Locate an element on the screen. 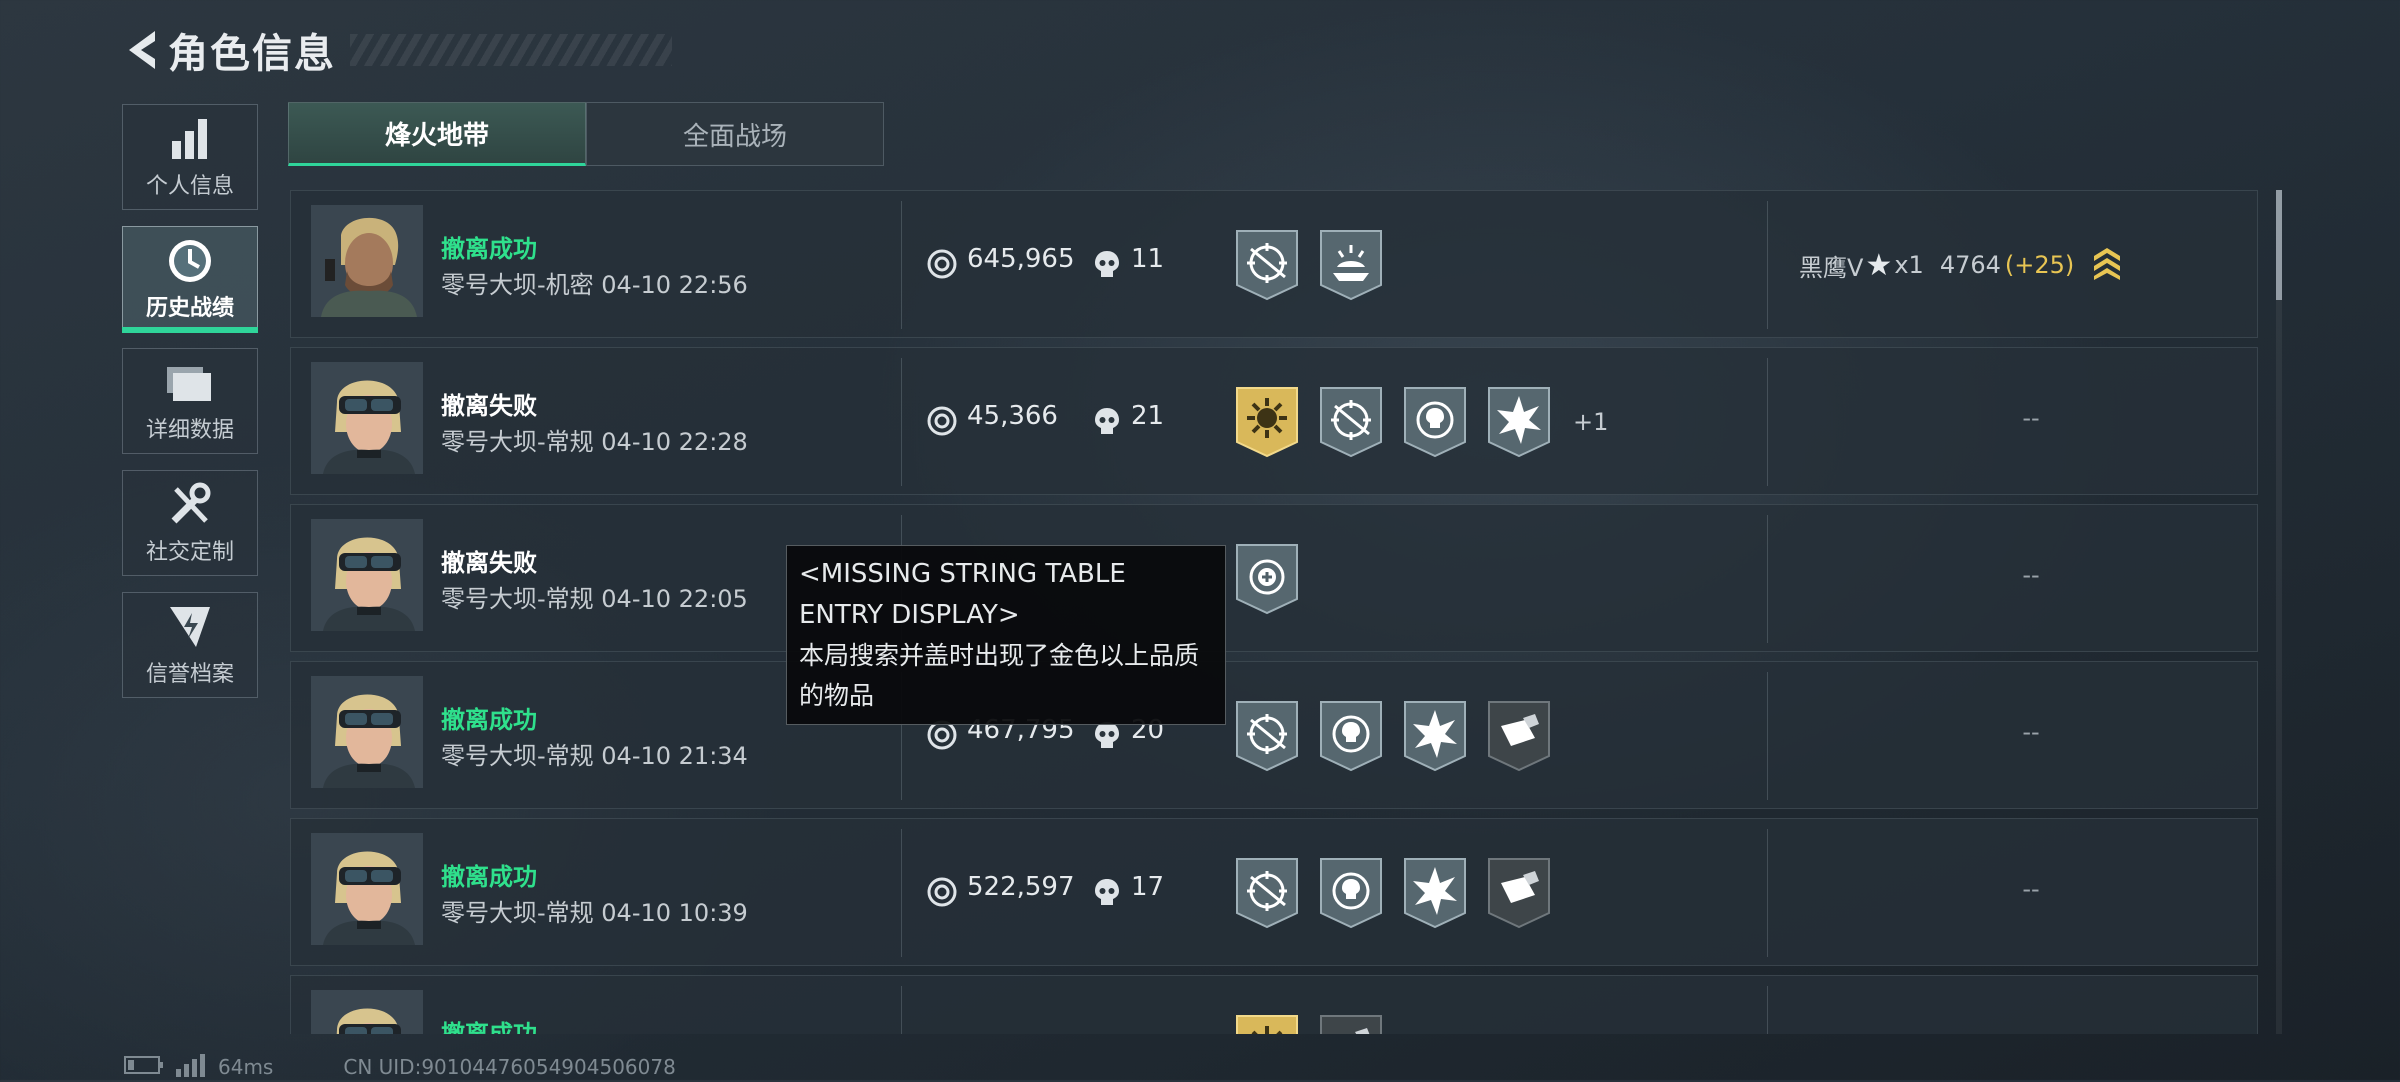 This screenshot has width=2400, height=1082. shield-bolt-icon is located at coordinates (190, 627).